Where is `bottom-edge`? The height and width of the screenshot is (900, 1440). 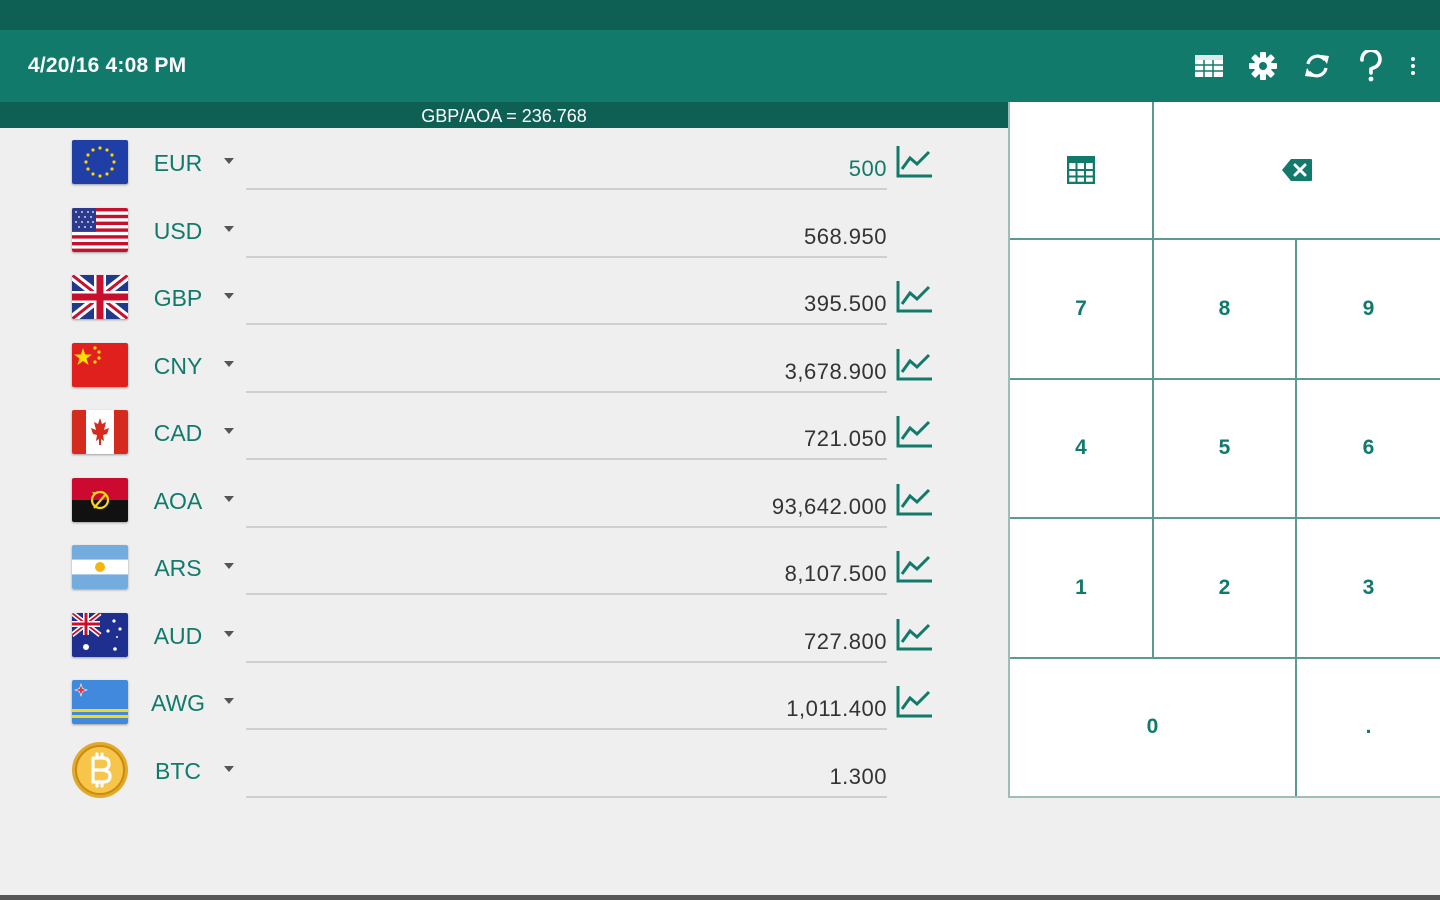 bottom-edge is located at coordinates (720, 897).